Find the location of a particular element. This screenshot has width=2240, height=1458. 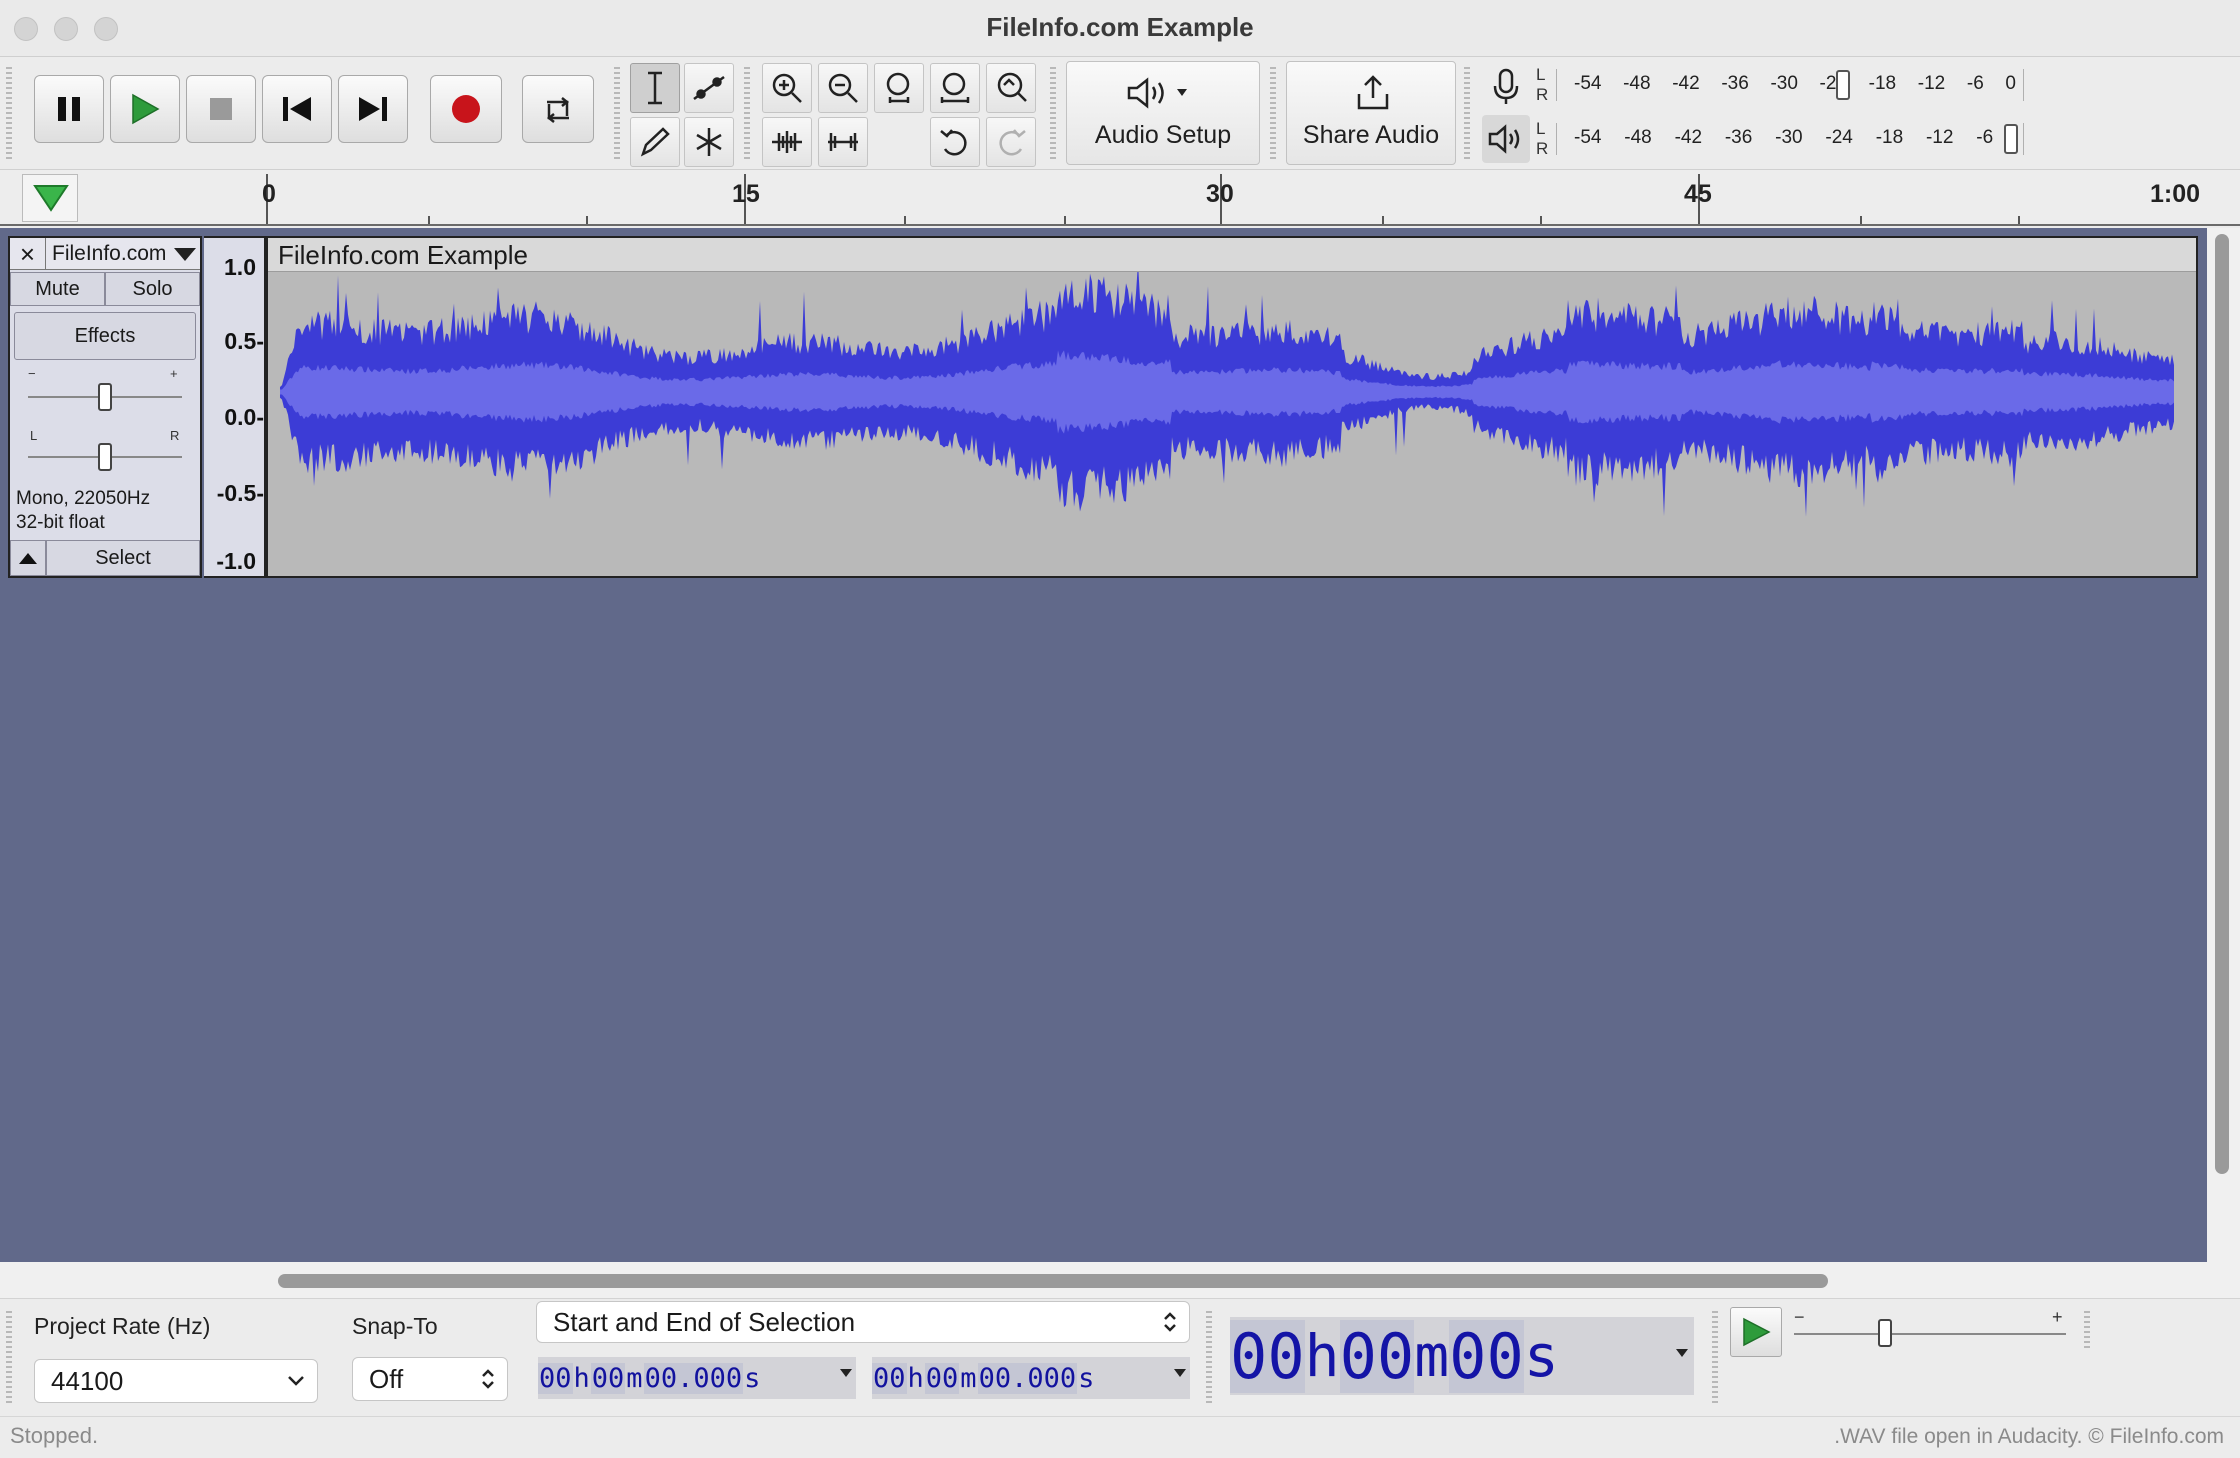

horizontal-scrollbar is located at coordinates (1120, 1280).